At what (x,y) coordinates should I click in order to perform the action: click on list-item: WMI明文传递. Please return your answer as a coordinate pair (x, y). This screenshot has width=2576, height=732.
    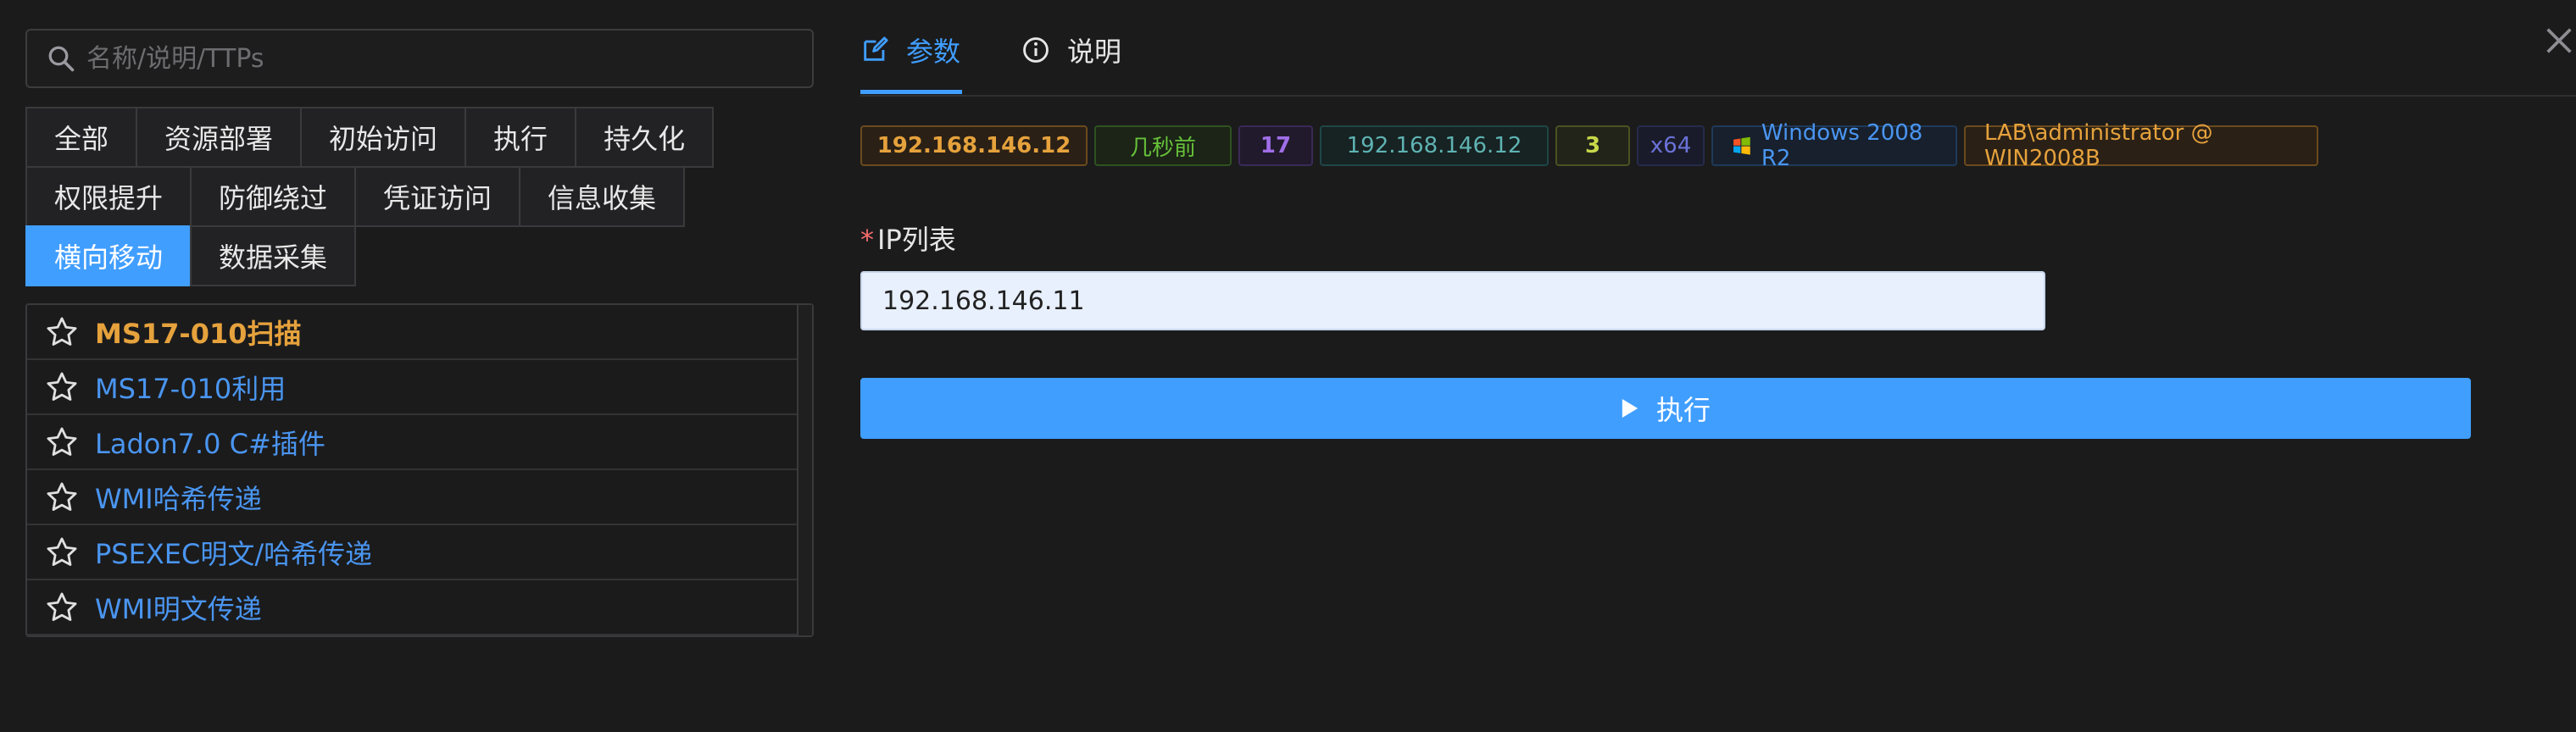
    Looking at the image, I should click on (412, 607).